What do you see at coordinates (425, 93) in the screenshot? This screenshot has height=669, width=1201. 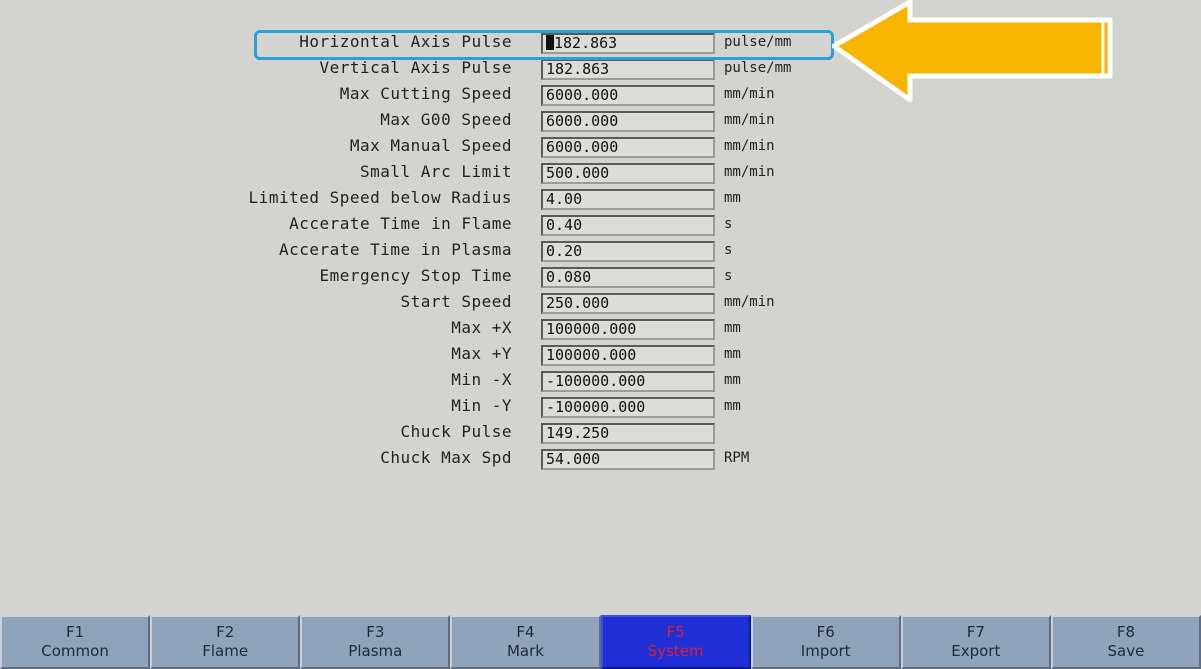 I see `parameter-label: Max Cutting Speed` at bounding box center [425, 93].